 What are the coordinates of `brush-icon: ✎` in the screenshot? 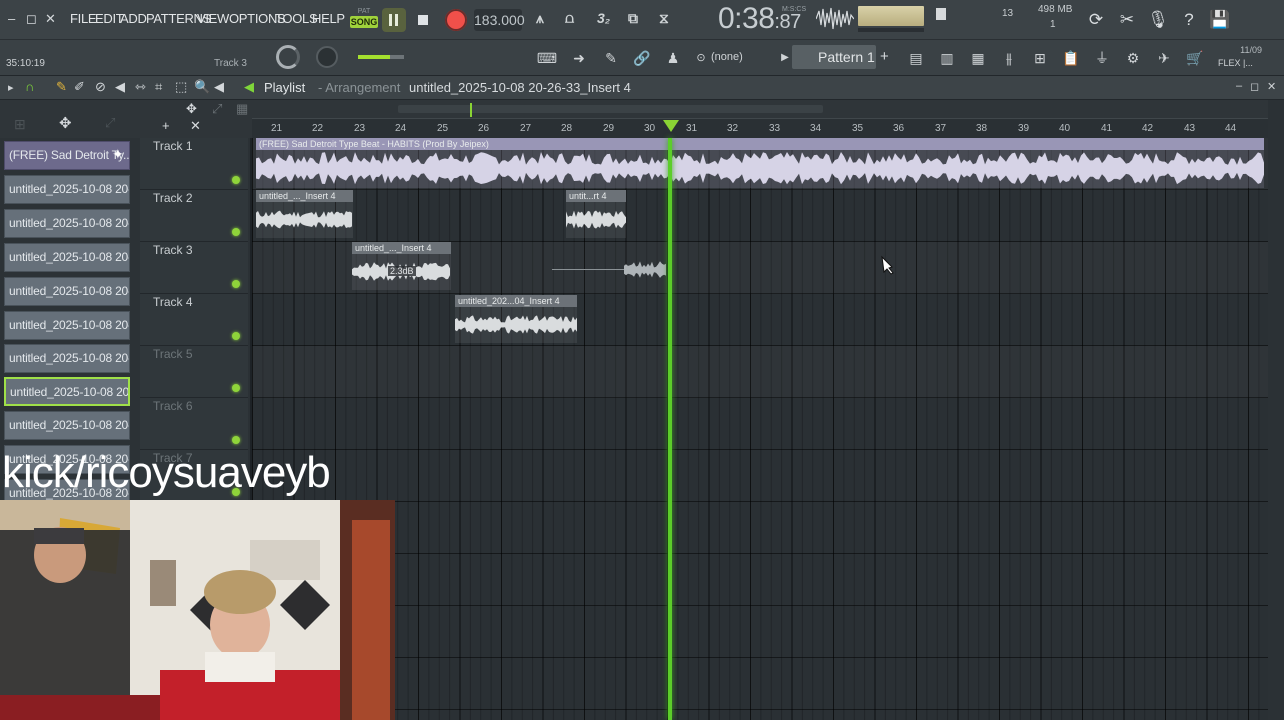 It's located at (611, 58).